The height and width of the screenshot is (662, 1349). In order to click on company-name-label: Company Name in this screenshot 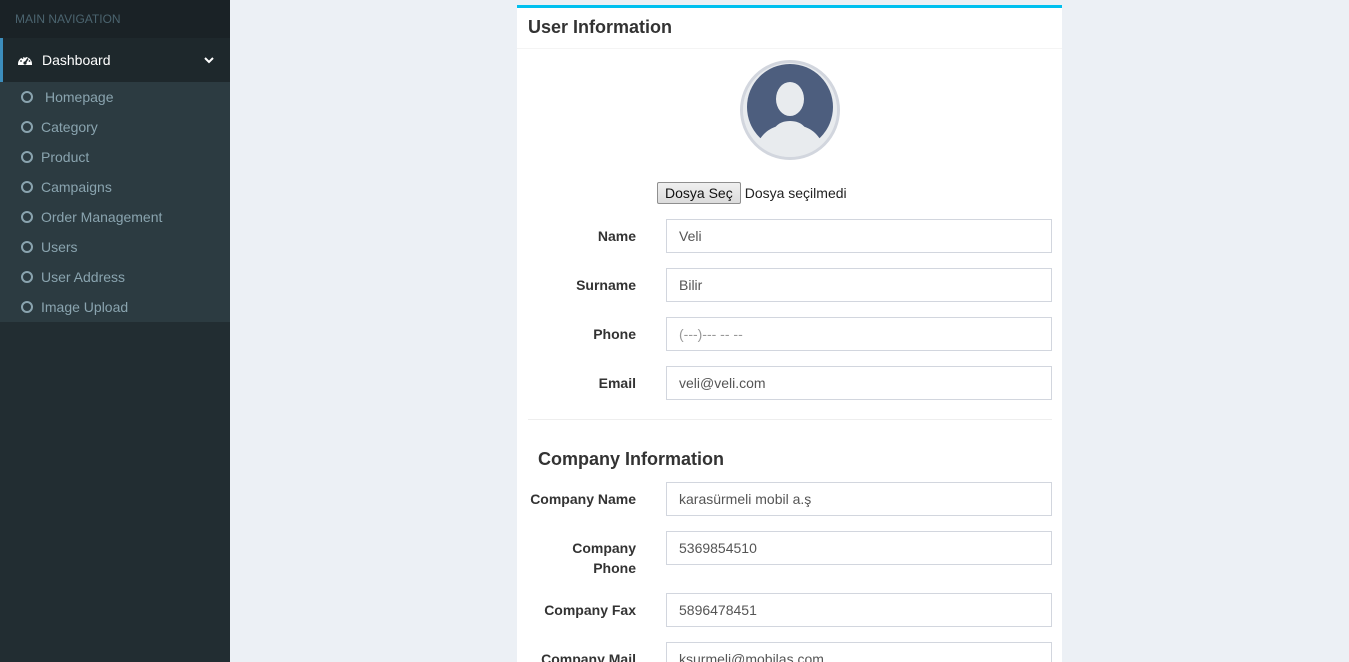, I will do `click(583, 499)`.